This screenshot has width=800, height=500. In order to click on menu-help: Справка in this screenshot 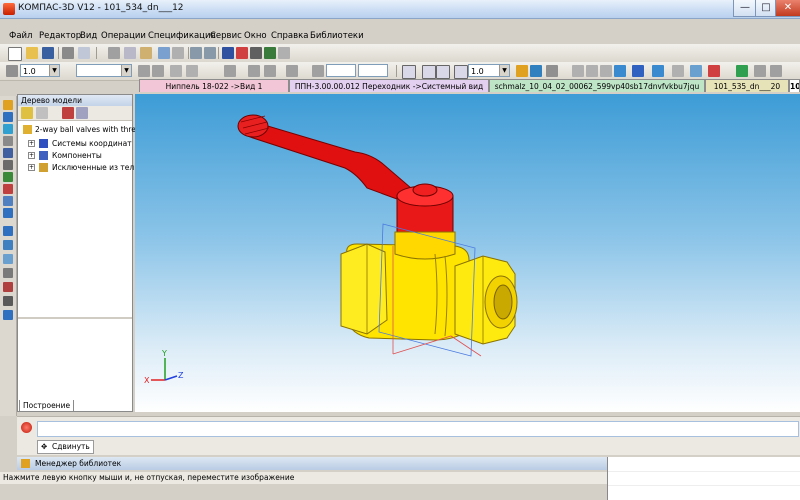, I will do `click(289, 36)`.